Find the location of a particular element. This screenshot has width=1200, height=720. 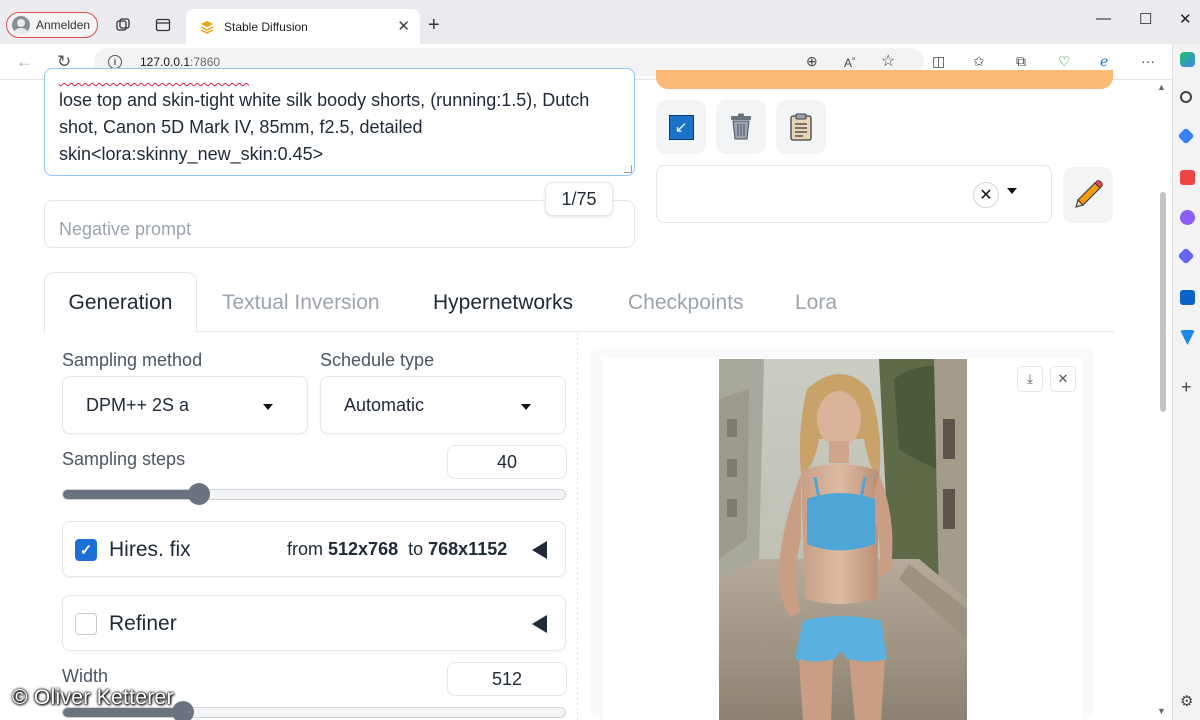

refiner-checkbox is located at coordinates (86, 624).